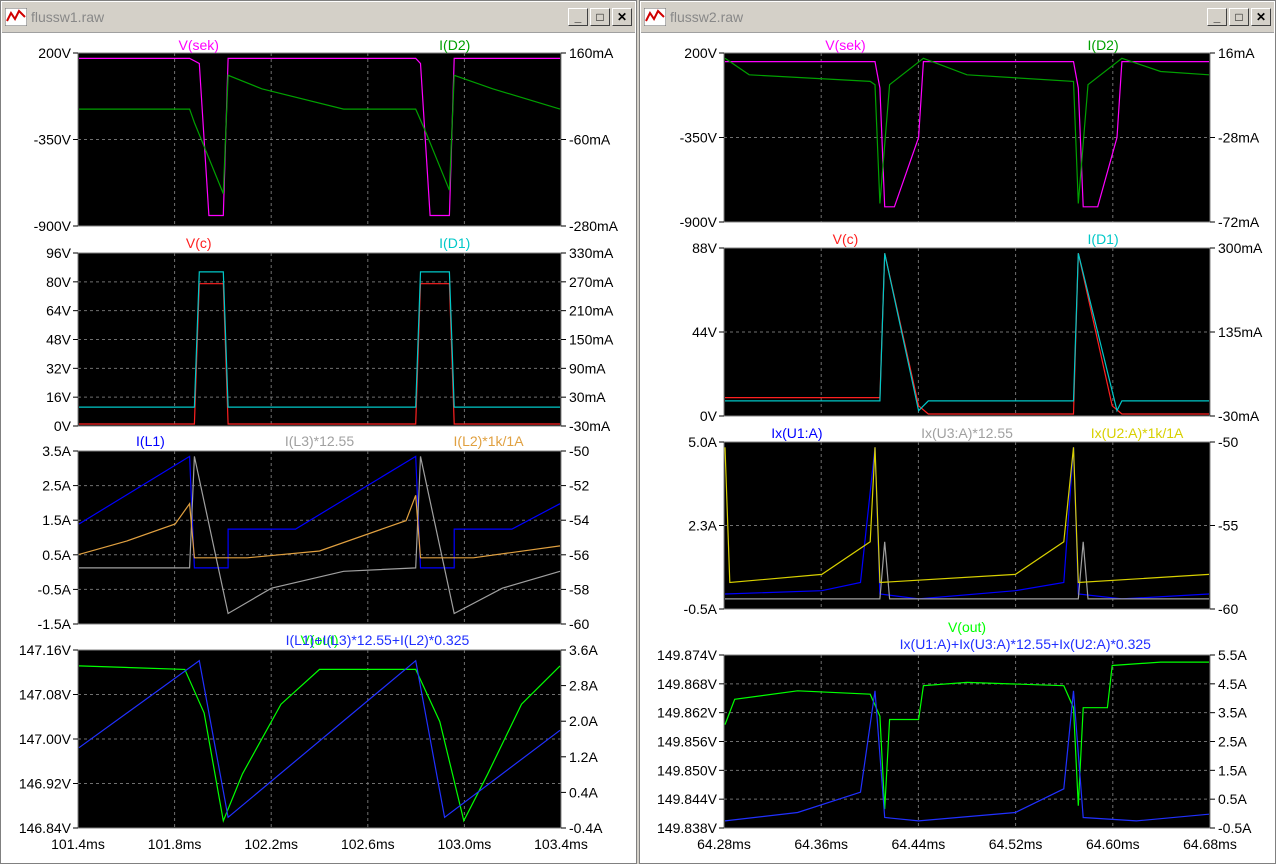 This screenshot has height=864, width=1276. Describe the element at coordinates (59, 282) in the screenshot. I see `left-tick-label: 80V` at that location.